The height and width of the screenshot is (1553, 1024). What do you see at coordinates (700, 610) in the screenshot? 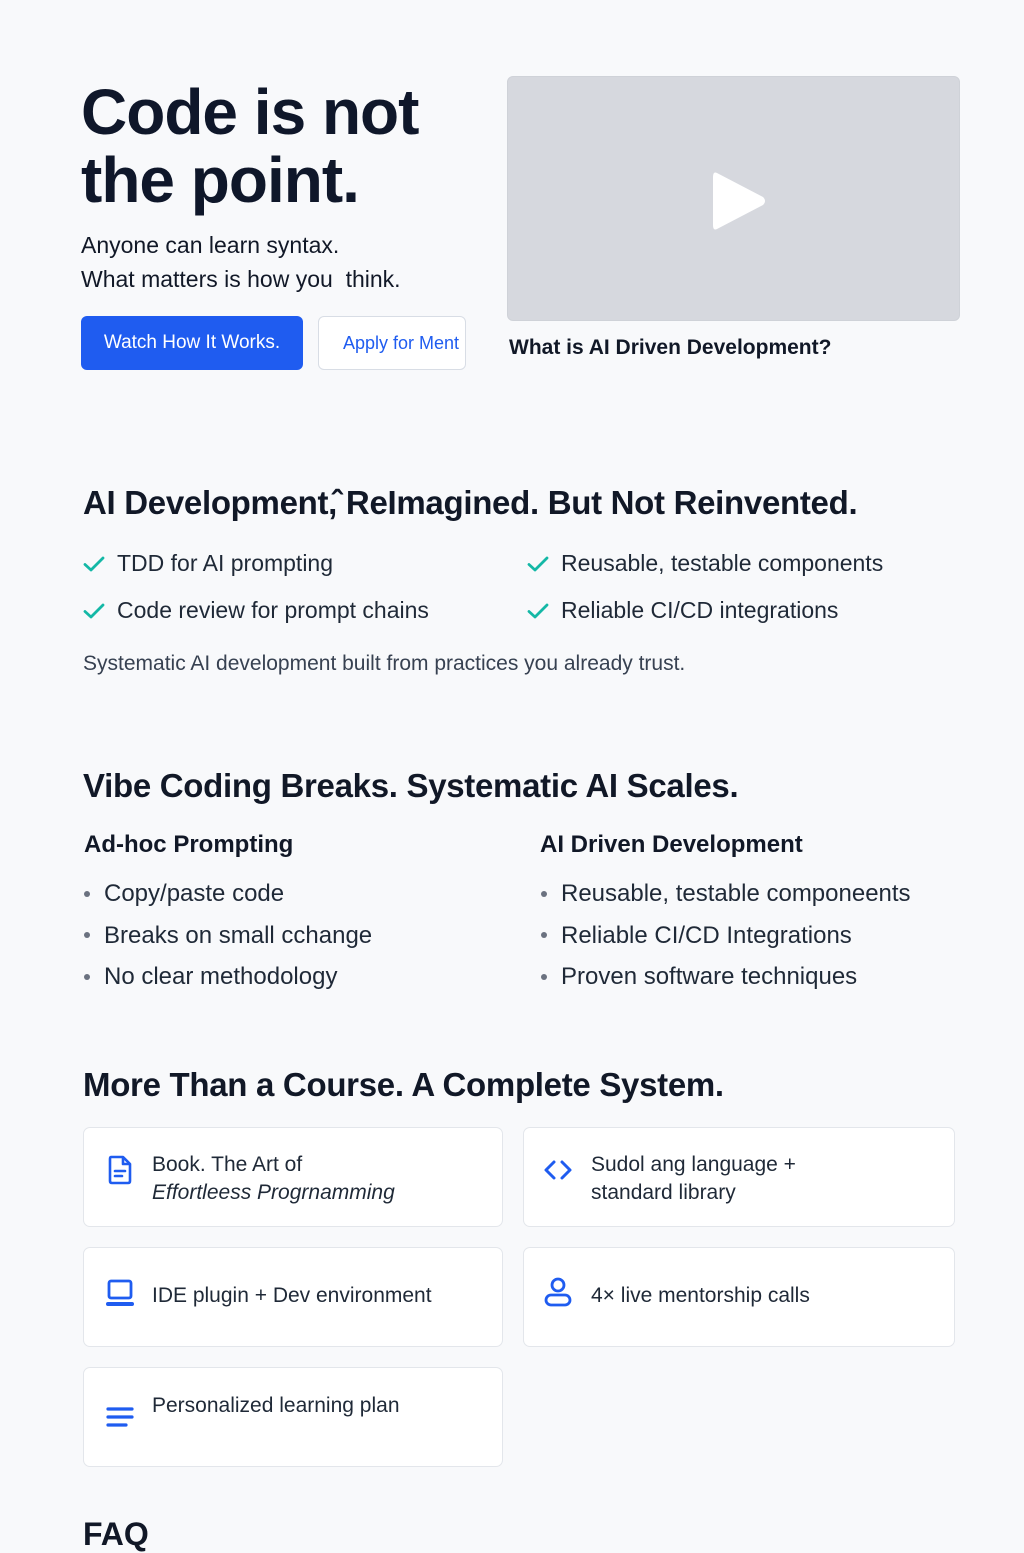
I see `feature-check-label: Reliable CI/CD integrations` at bounding box center [700, 610].